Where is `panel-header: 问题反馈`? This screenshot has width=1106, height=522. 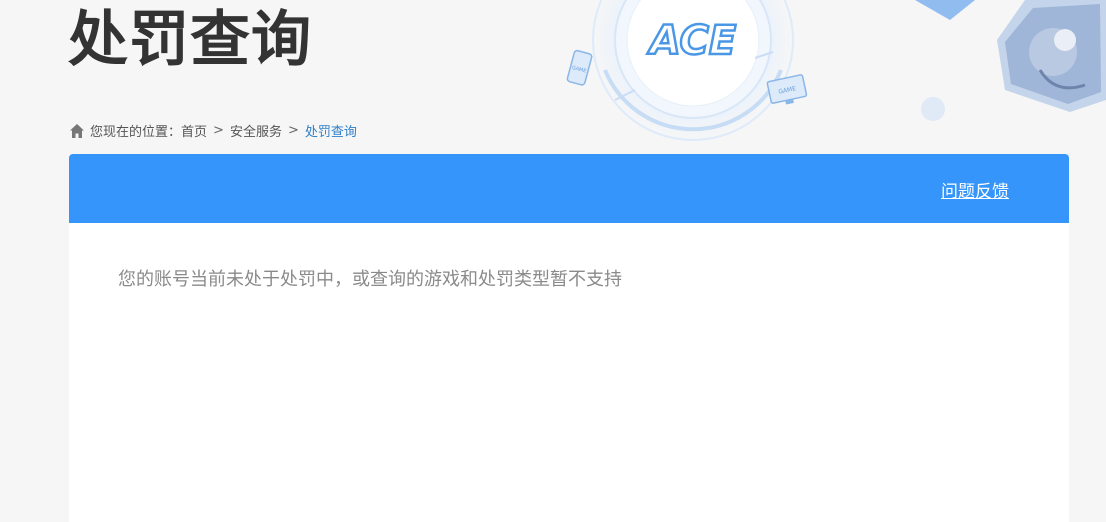
panel-header: 问题反馈 is located at coordinates (569, 188).